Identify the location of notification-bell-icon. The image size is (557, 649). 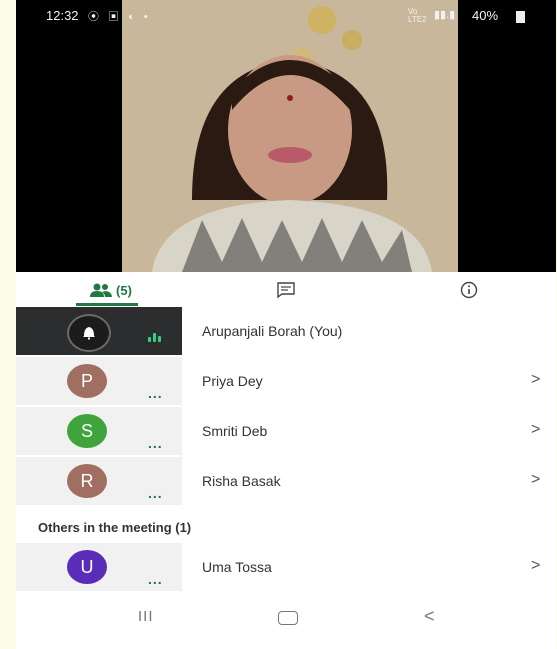
(89, 333).